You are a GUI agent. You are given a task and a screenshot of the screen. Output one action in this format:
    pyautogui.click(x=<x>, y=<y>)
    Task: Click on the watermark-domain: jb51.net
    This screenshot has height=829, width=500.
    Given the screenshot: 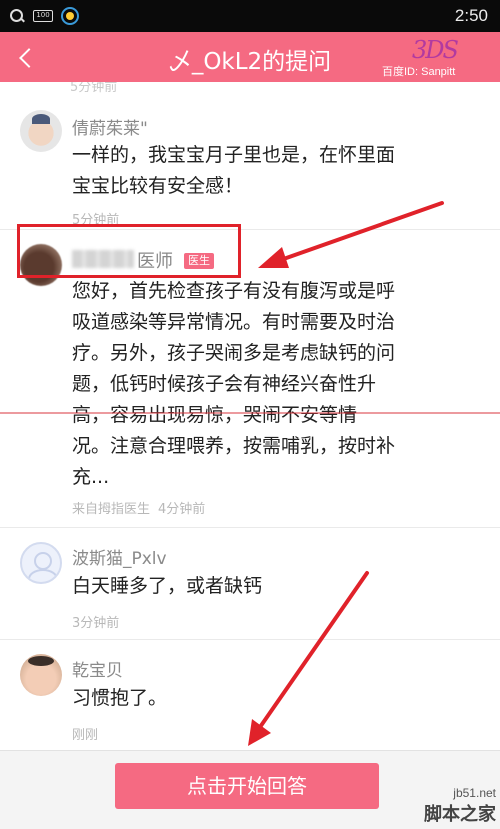 What is the action you would take?
    pyautogui.click(x=474, y=793)
    